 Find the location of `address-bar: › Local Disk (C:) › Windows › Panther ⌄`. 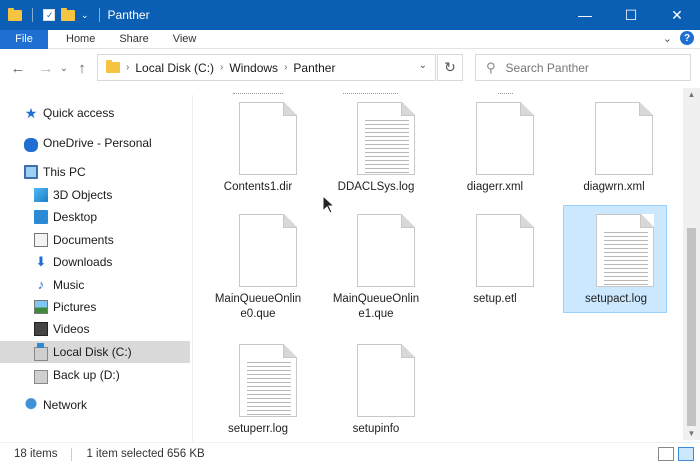

address-bar: › Local Disk (C:) › Windows › Panther ⌄ is located at coordinates (266, 67).